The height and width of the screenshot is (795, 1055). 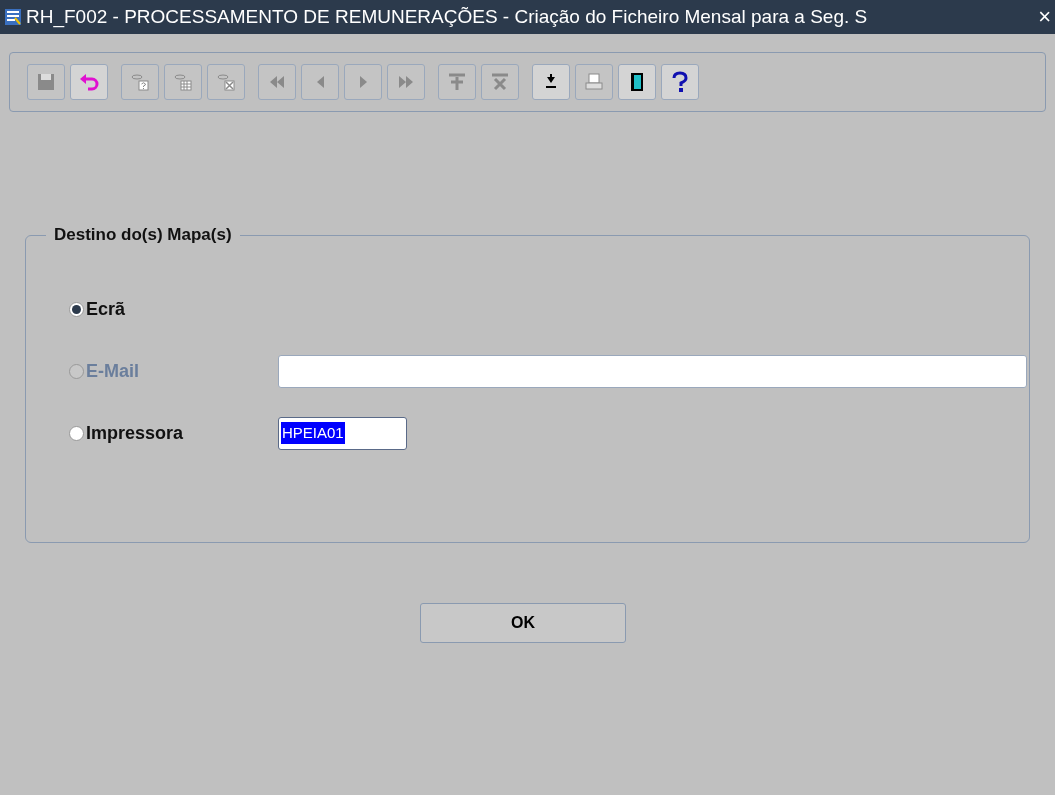 I want to click on radio-option: Ecrã, so click(x=173, y=309).